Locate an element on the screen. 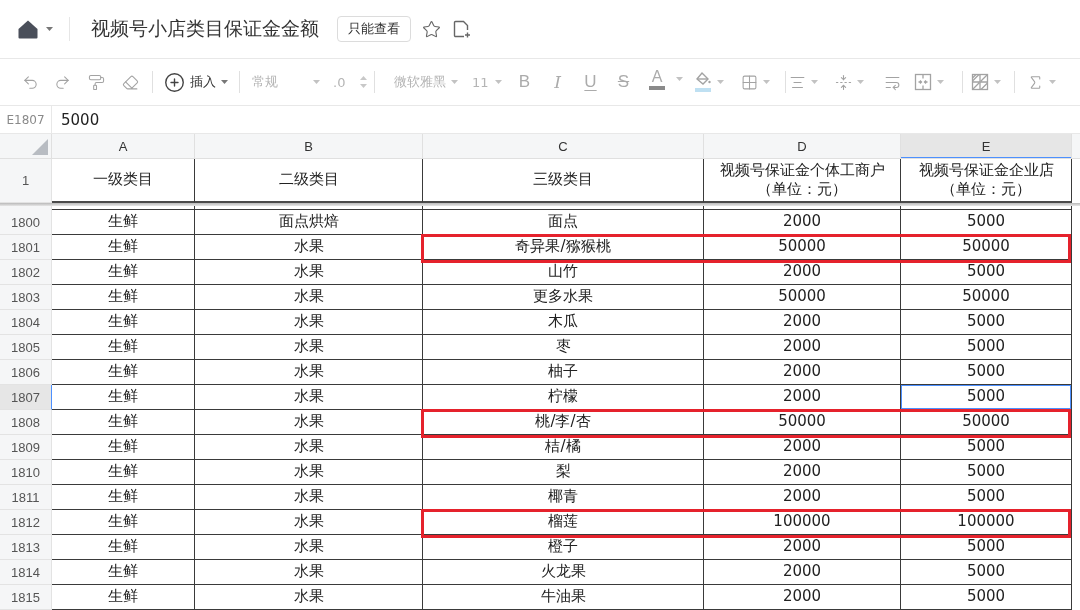 This screenshot has height=610, width=1080. row-header: 1800 is located at coordinates (26, 222).